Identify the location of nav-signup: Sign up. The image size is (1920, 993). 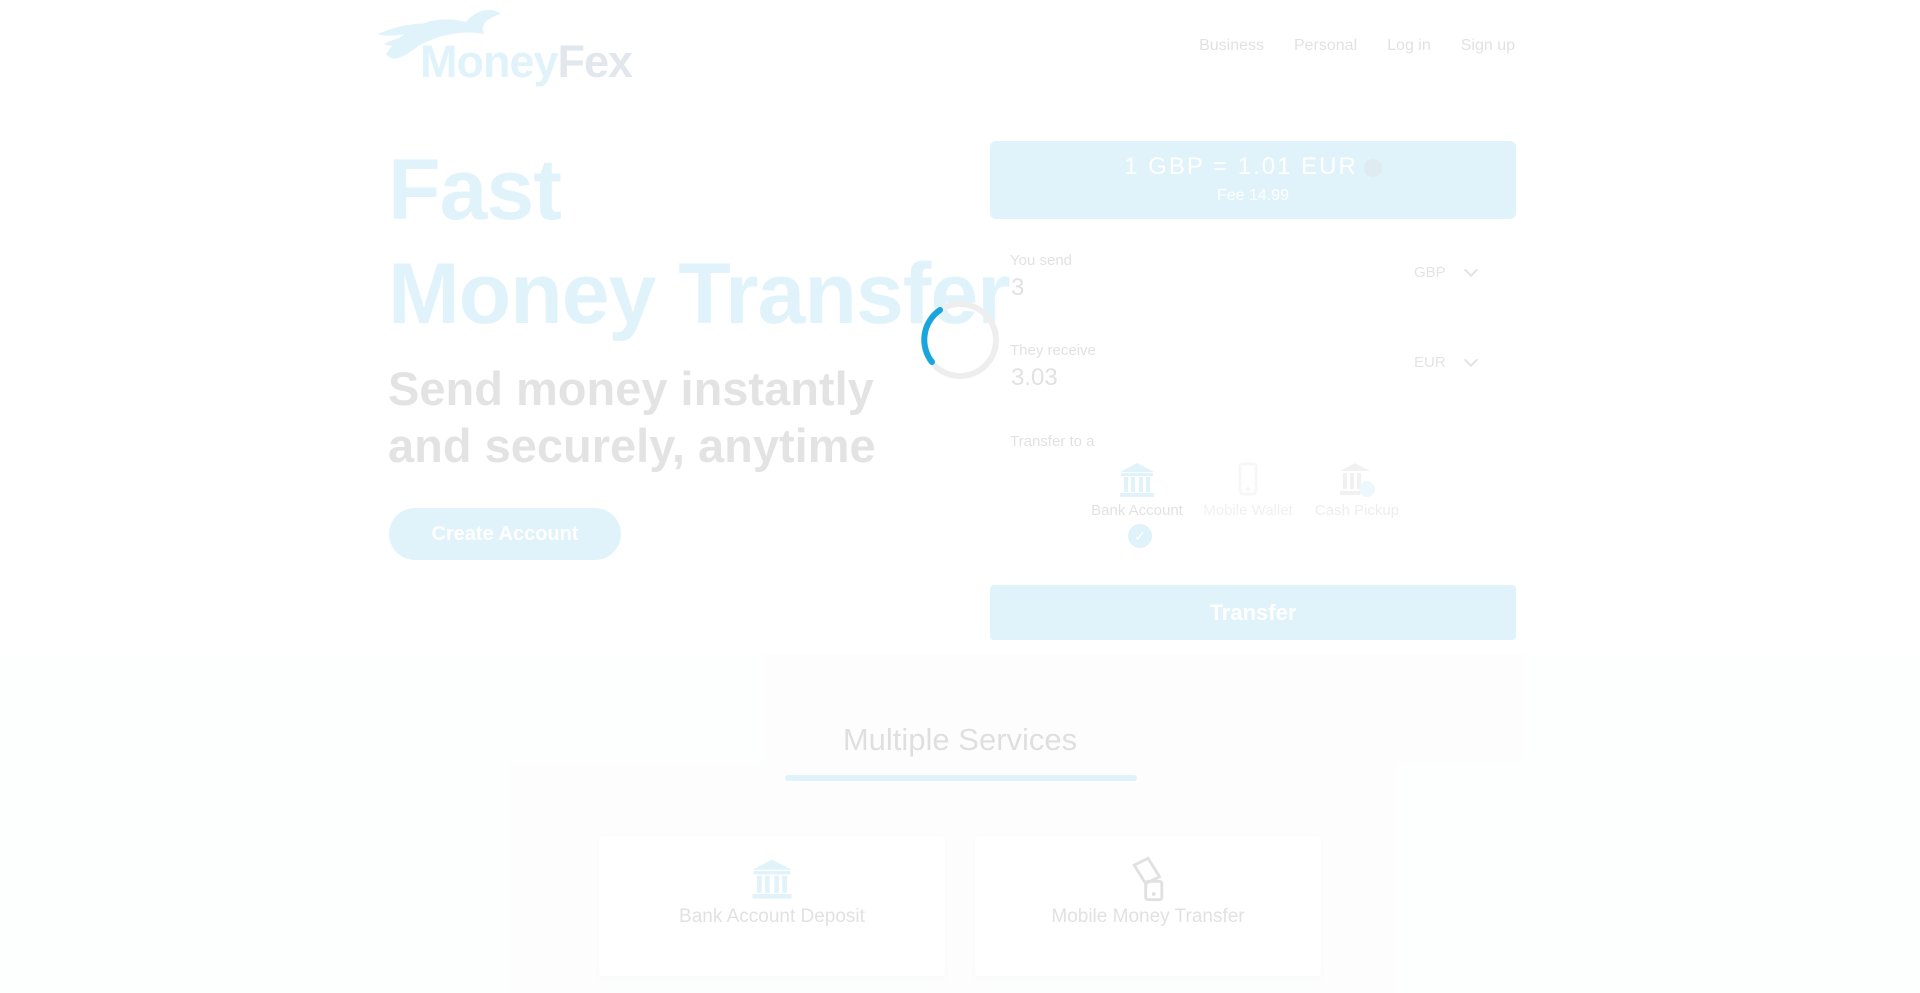
(1488, 46).